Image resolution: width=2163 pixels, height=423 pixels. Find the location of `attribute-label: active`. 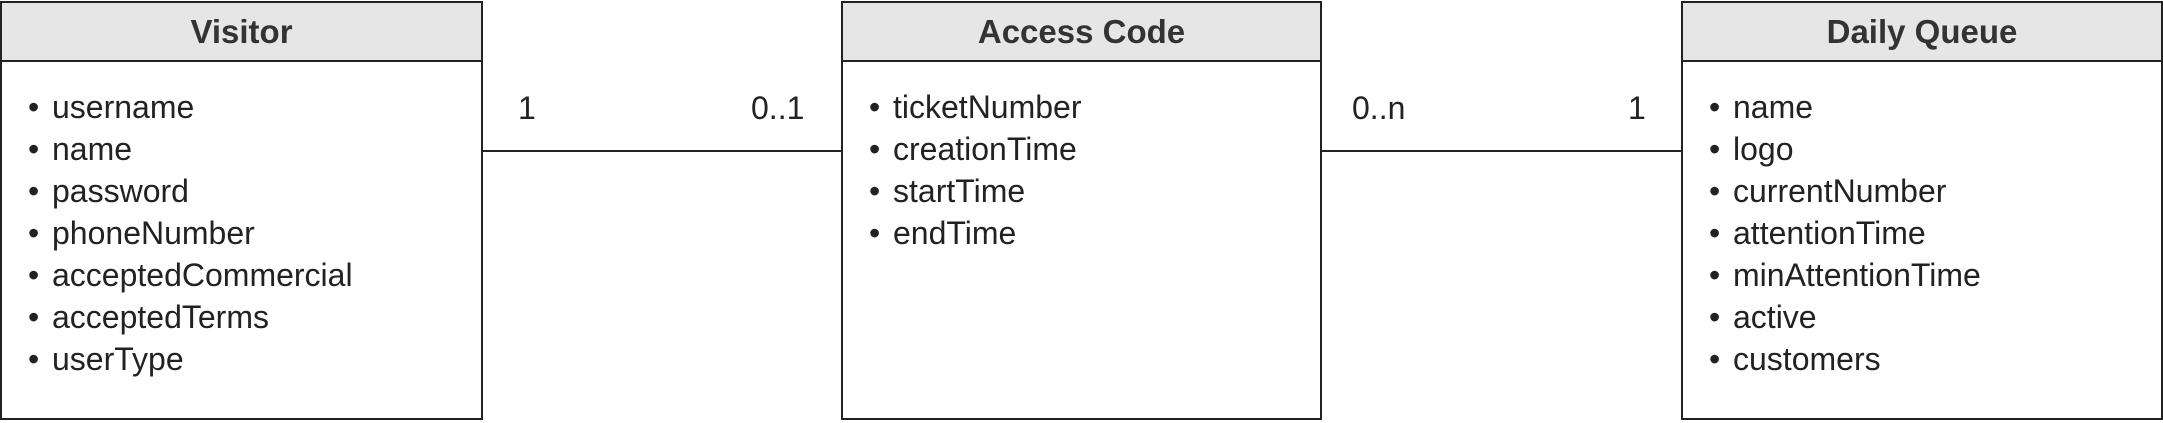

attribute-label: active is located at coordinates (1775, 317).